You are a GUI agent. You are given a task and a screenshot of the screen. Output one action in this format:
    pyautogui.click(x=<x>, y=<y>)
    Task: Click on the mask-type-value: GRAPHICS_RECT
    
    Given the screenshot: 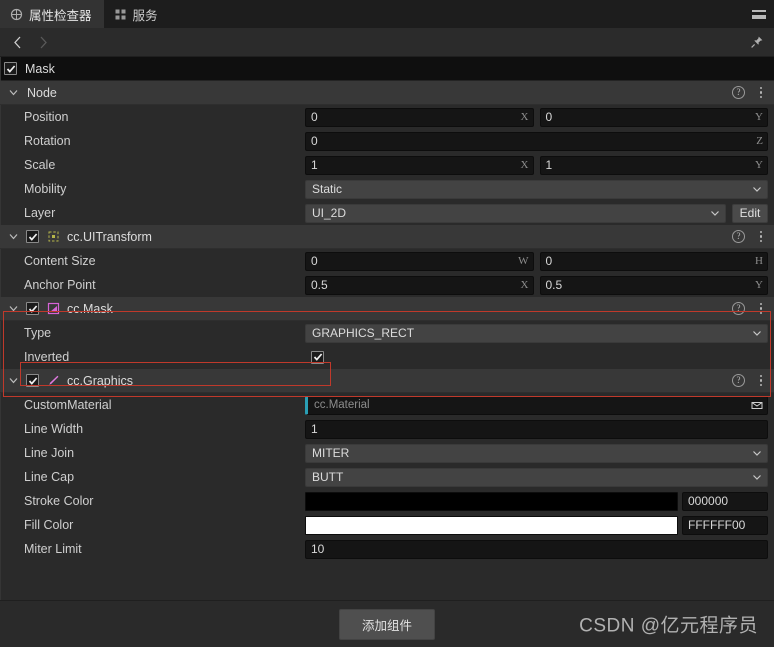 What is the action you would take?
    pyautogui.click(x=363, y=333)
    